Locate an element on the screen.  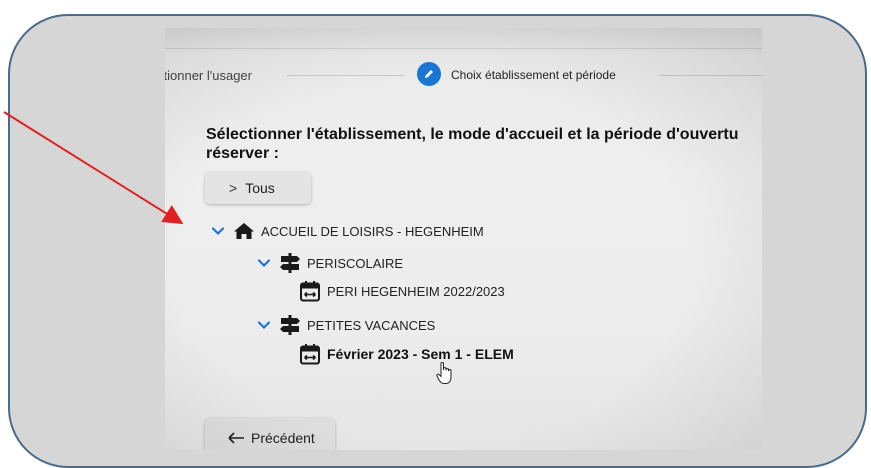
tree-node-period: Février 2023 - Sem 1 - ELEM is located at coordinates (406, 354).